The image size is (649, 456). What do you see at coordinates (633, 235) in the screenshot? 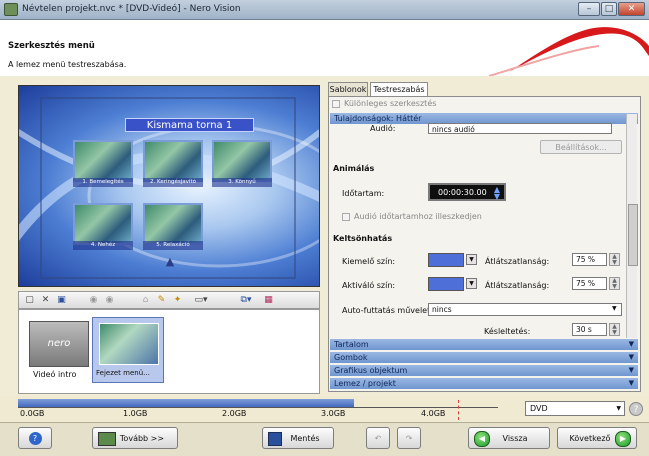
I see `scrollbar-thumb` at bounding box center [633, 235].